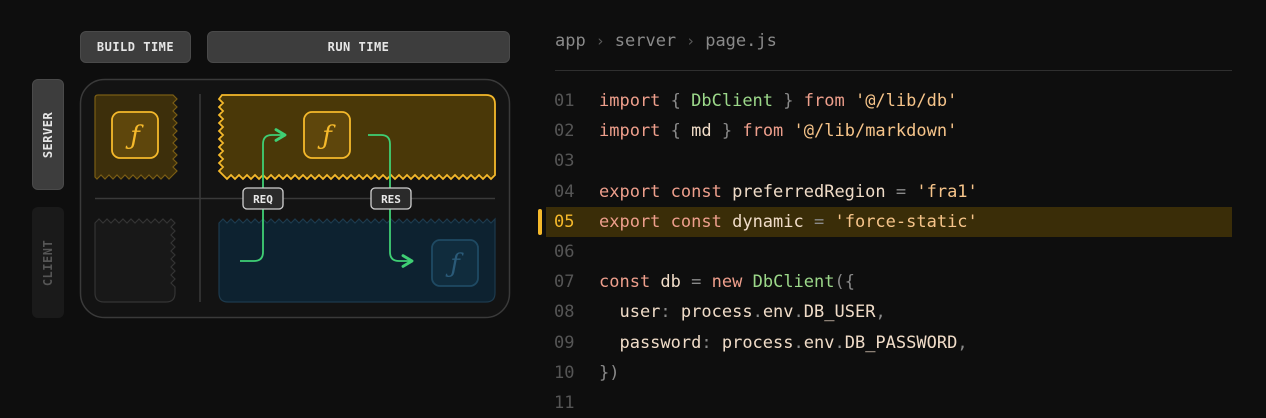  I want to click on code-token: '@/lib/db', so click(906, 101).